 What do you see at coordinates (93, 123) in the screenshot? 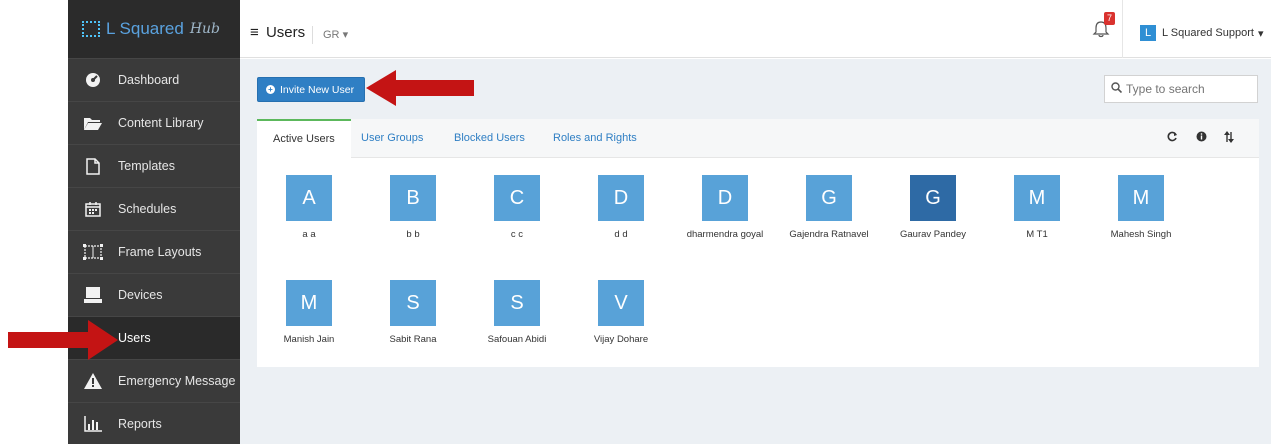
I see `folder-icon` at bounding box center [93, 123].